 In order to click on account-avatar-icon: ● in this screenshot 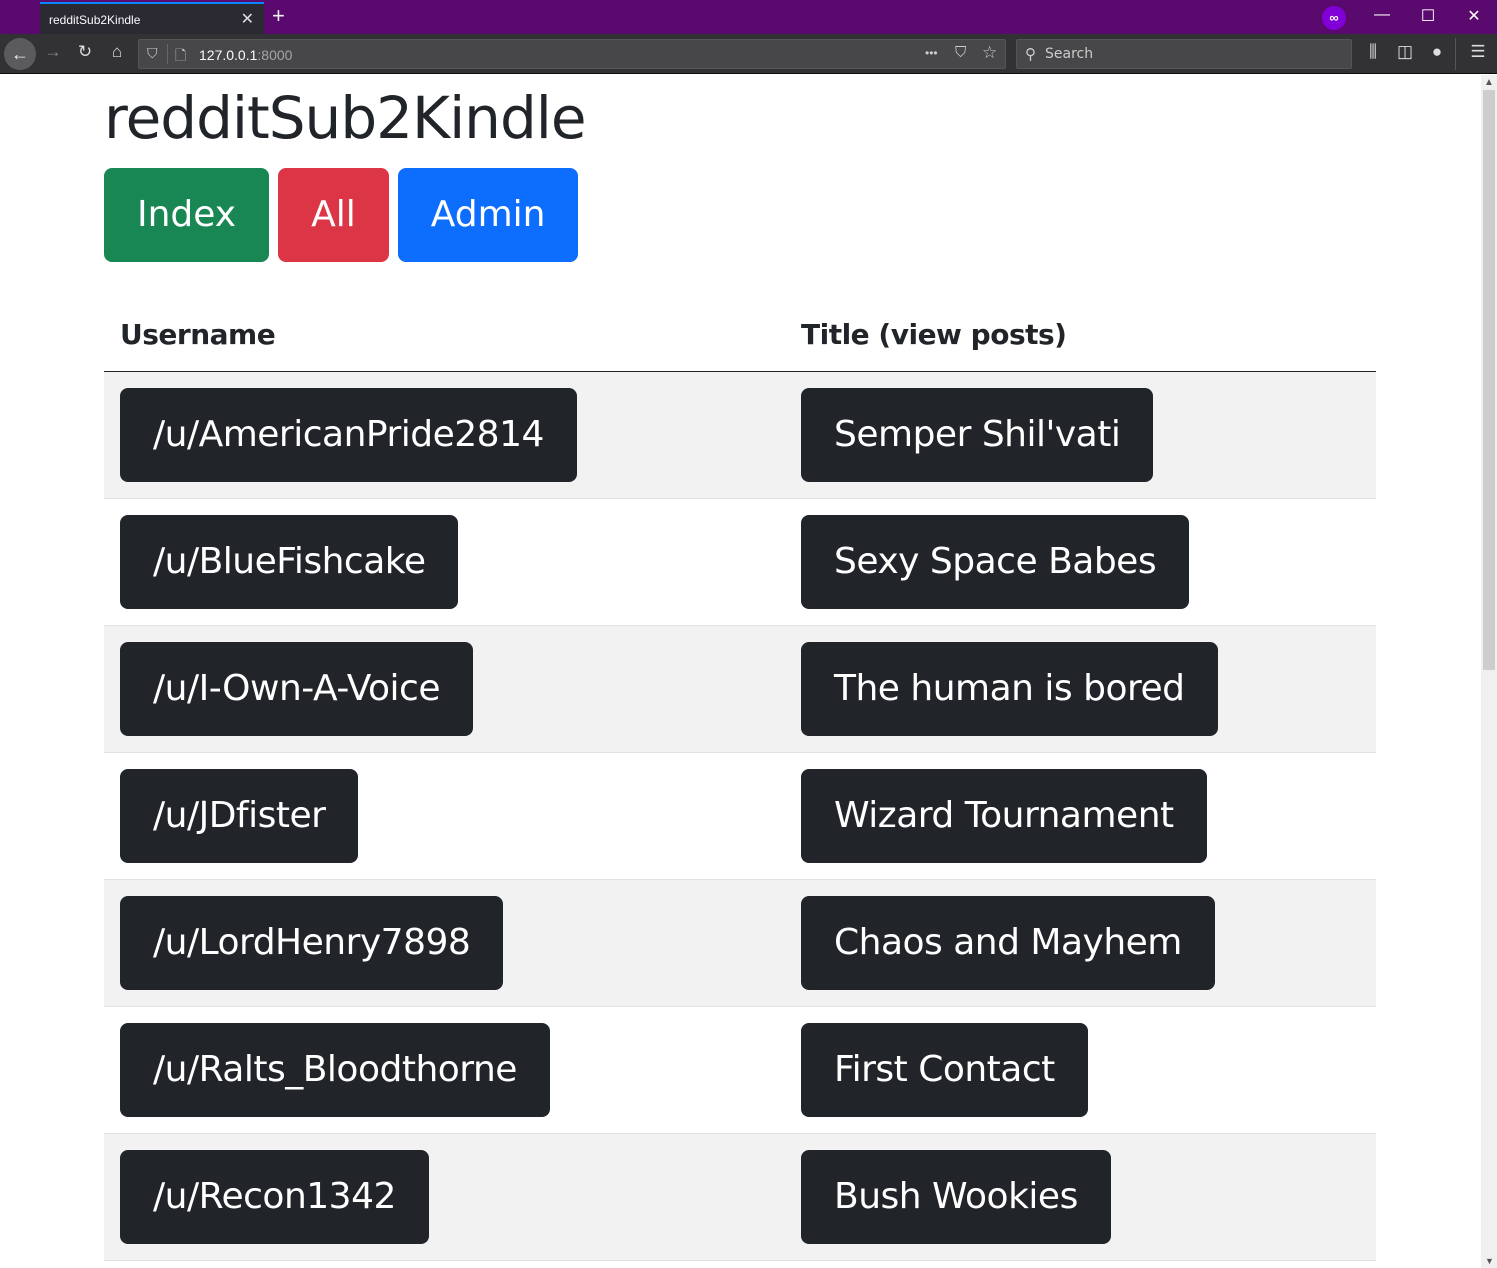, I will do `click(1437, 52)`.